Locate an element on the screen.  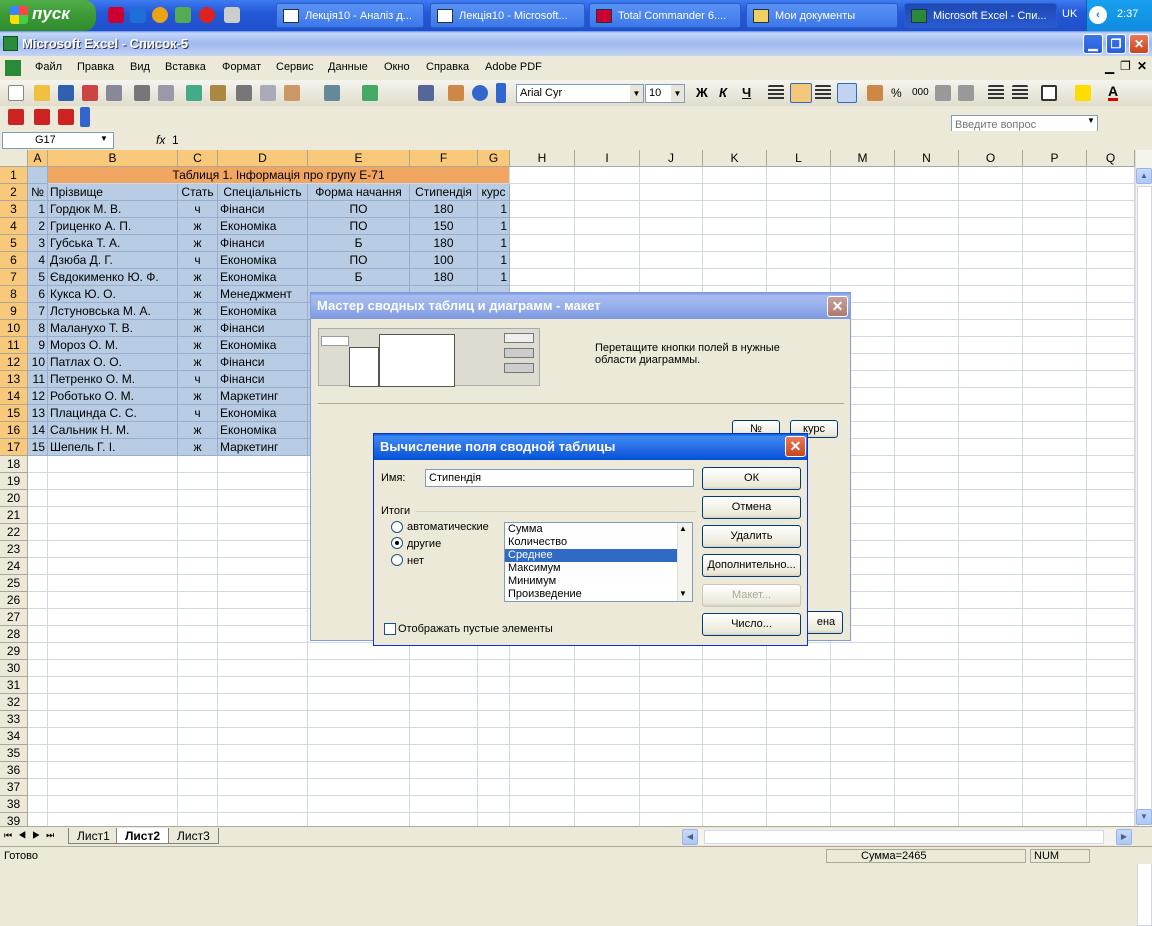
radio-custom-label: другие is located at coordinates (424, 544).